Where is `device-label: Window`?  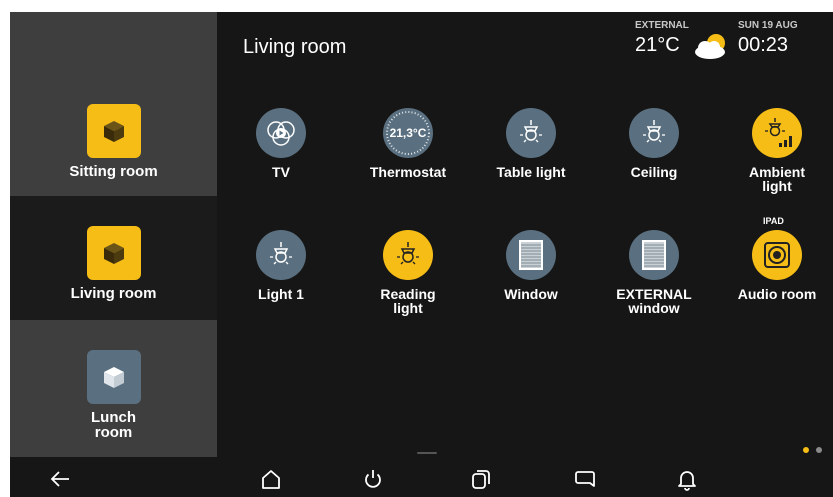 device-label: Window is located at coordinates (531, 294).